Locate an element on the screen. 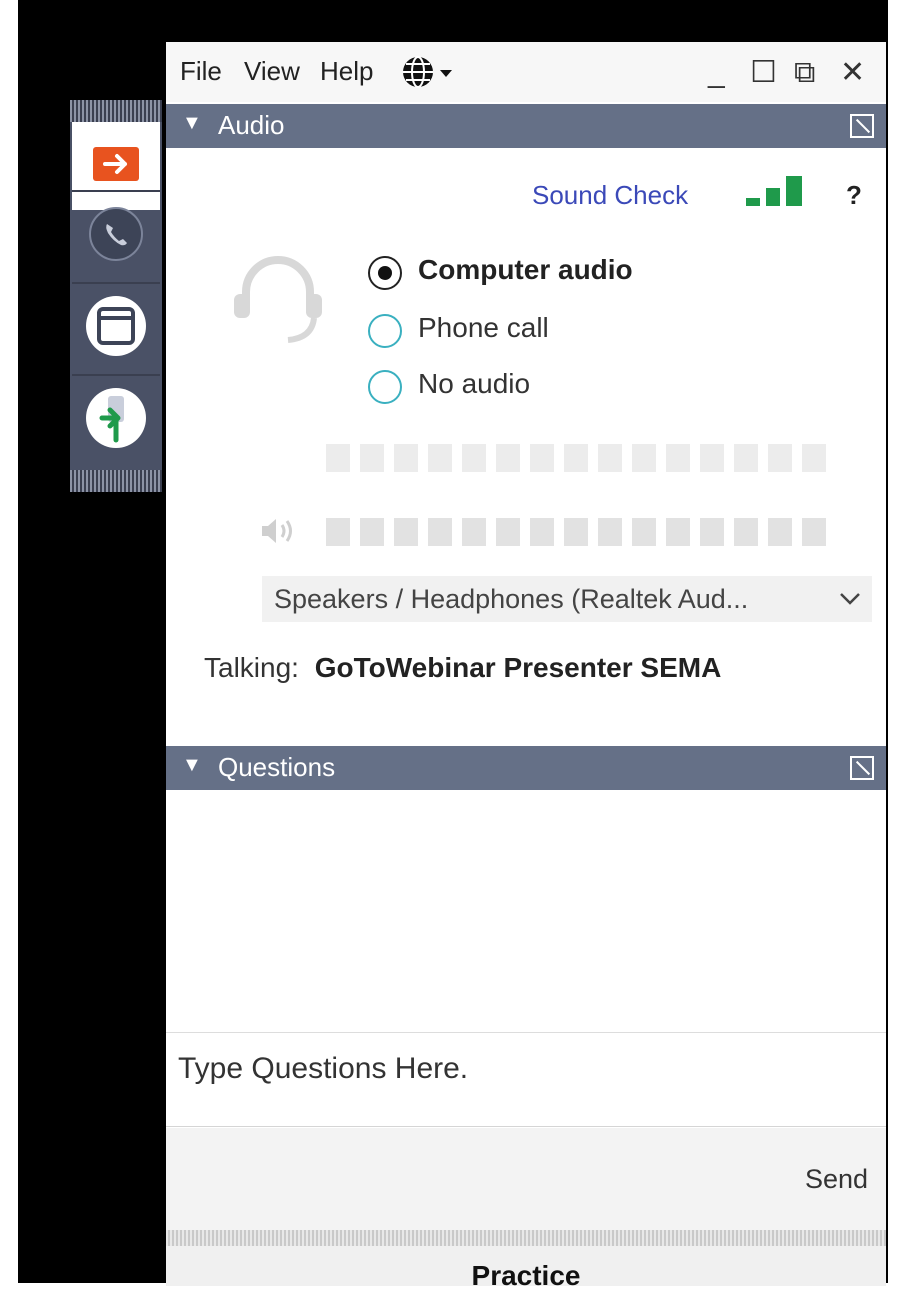 Image resolution: width=902 pixels, height=1292 pixels. questions-panel-title: Questions is located at coordinates (277, 767).